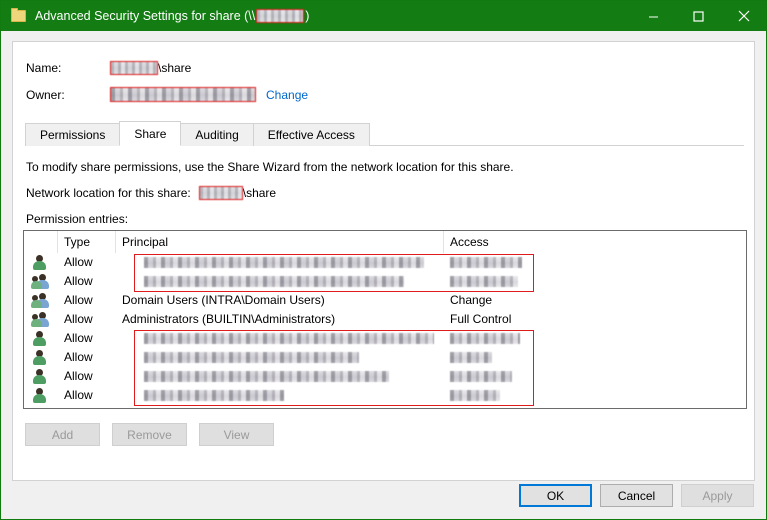  I want to click on owner-row: Owner: Change, so click(167, 94).